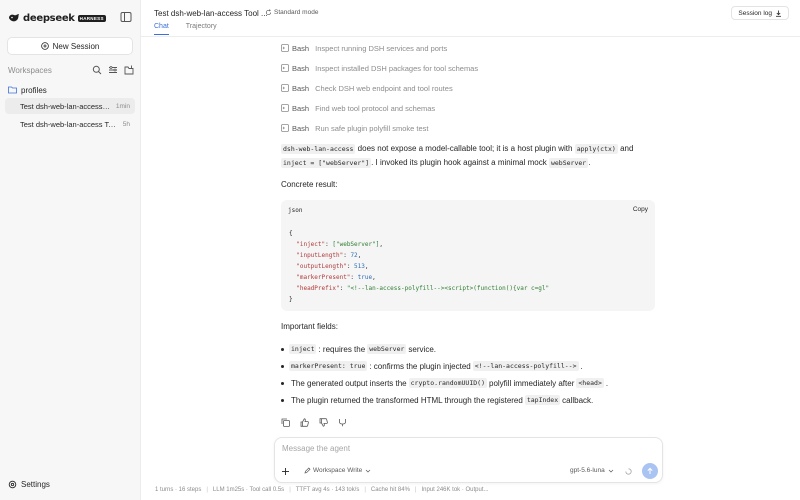  What do you see at coordinates (70, 106) in the screenshot?
I see `session-item: Test dsh-web-lan-access Tool ... 1min` at bounding box center [70, 106].